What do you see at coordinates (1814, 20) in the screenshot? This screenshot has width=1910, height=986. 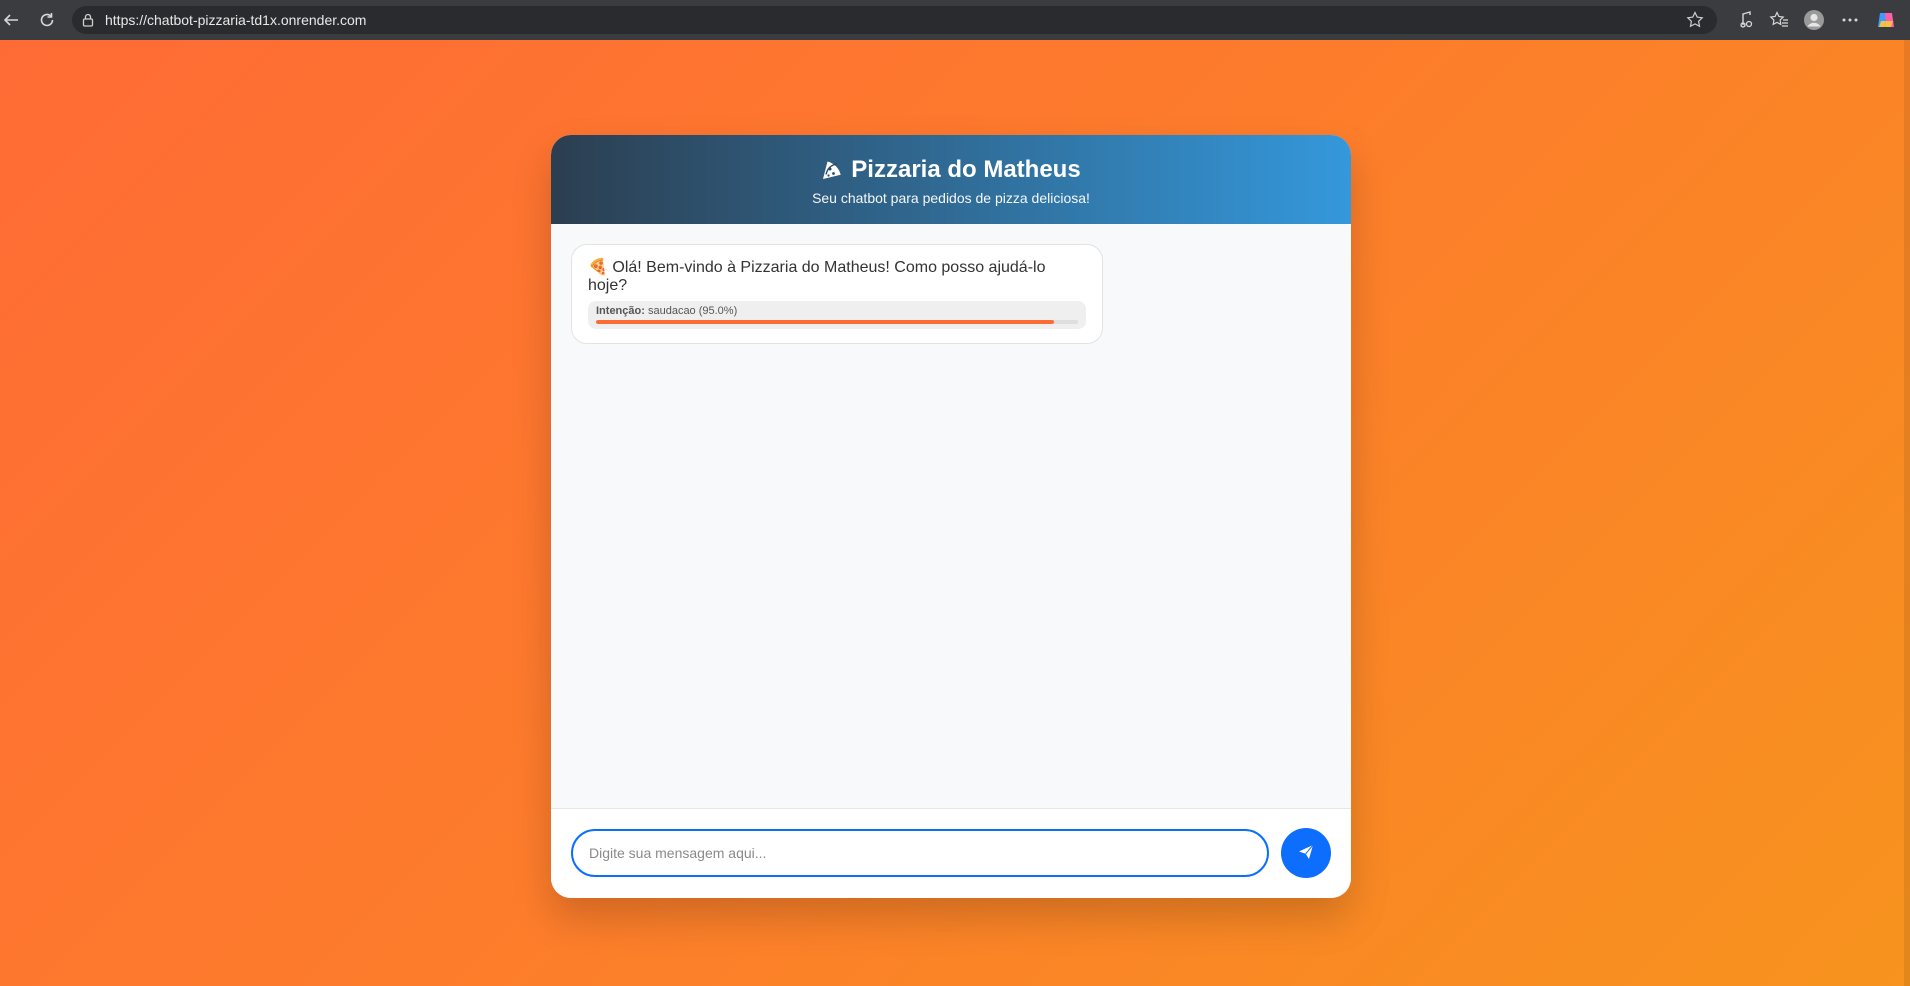 I see `profile-avatar-icon` at bounding box center [1814, 20].